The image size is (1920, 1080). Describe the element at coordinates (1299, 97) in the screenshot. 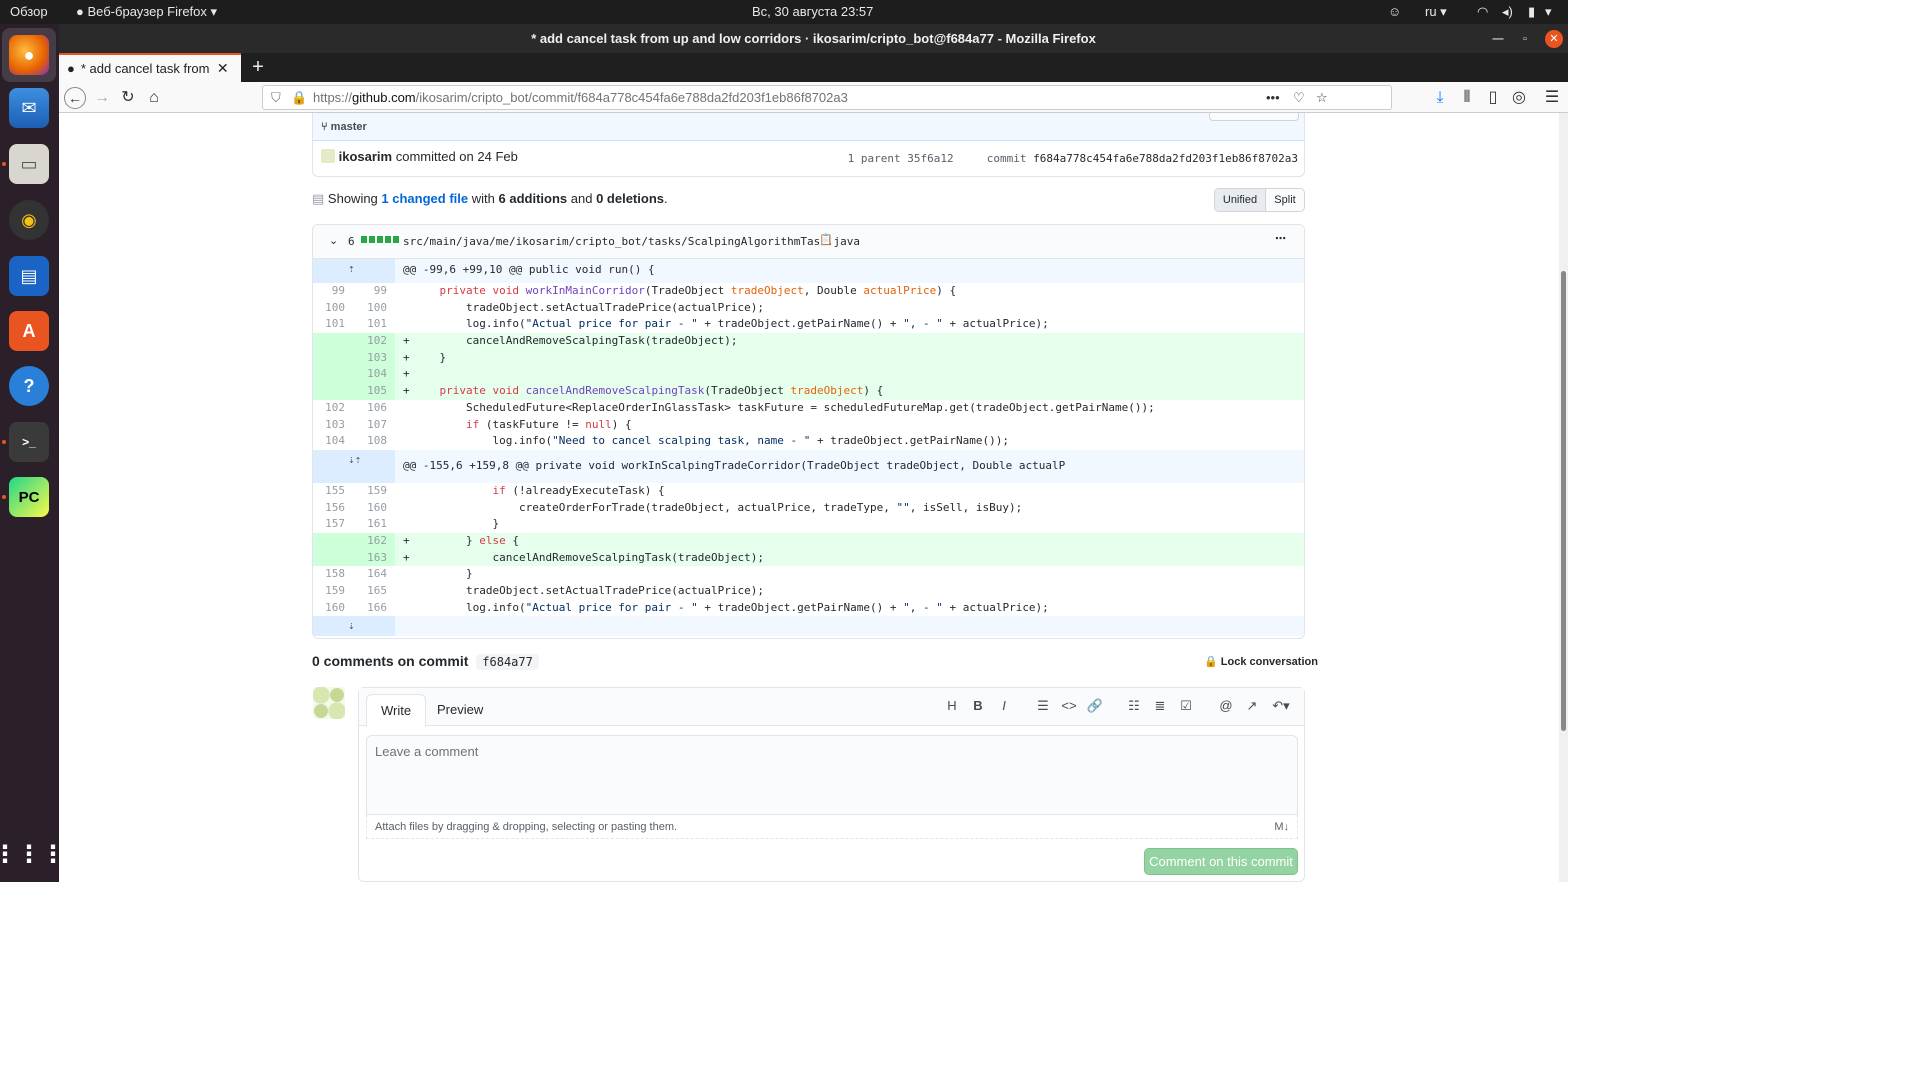

I see `pocket-icon: ♡` at that location.